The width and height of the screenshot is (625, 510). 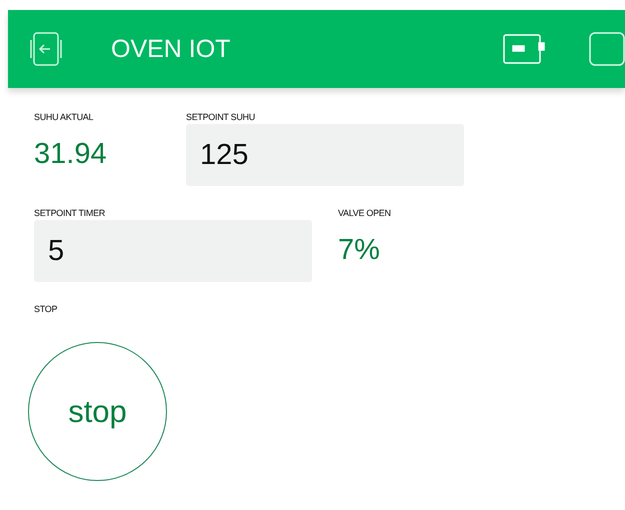 I want to click on square-icon, so click(x=607, y=49).